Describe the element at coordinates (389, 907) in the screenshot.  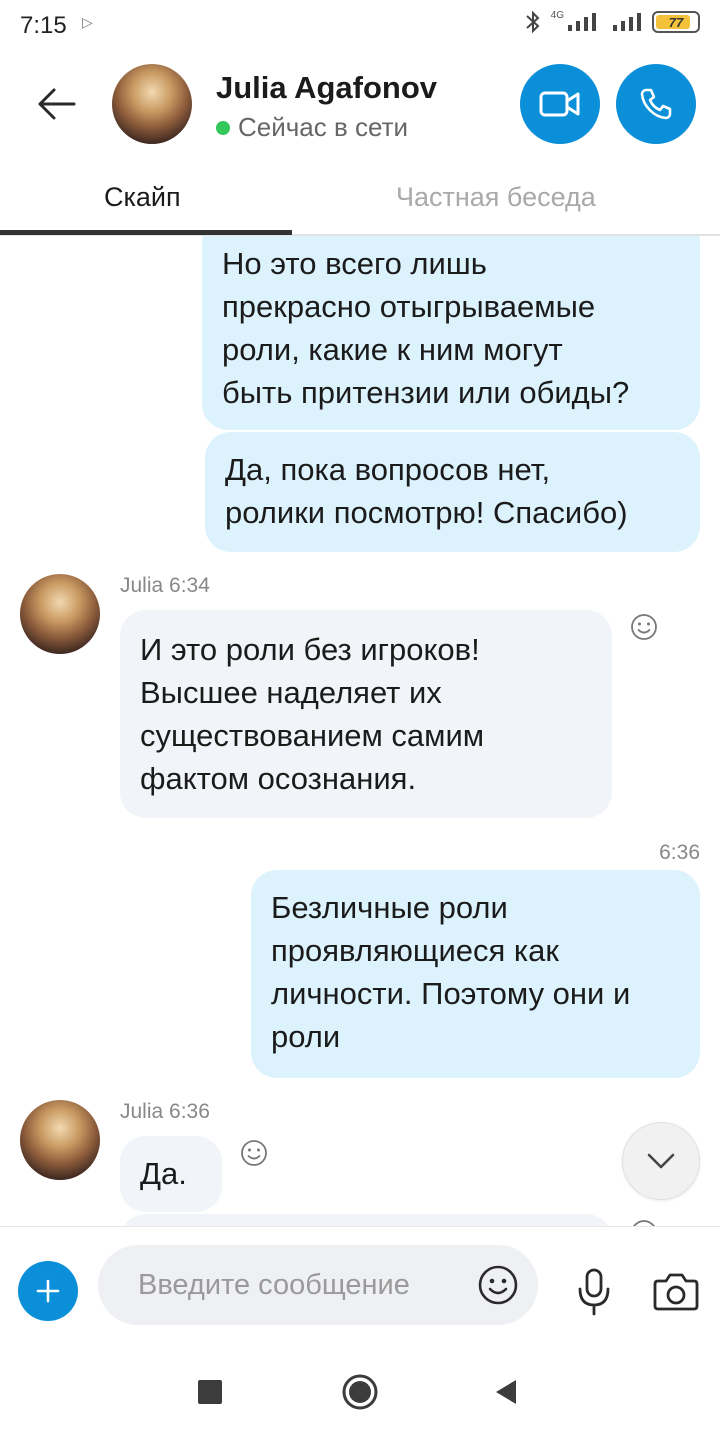
I see `message-line: Безличные роли` at that location.